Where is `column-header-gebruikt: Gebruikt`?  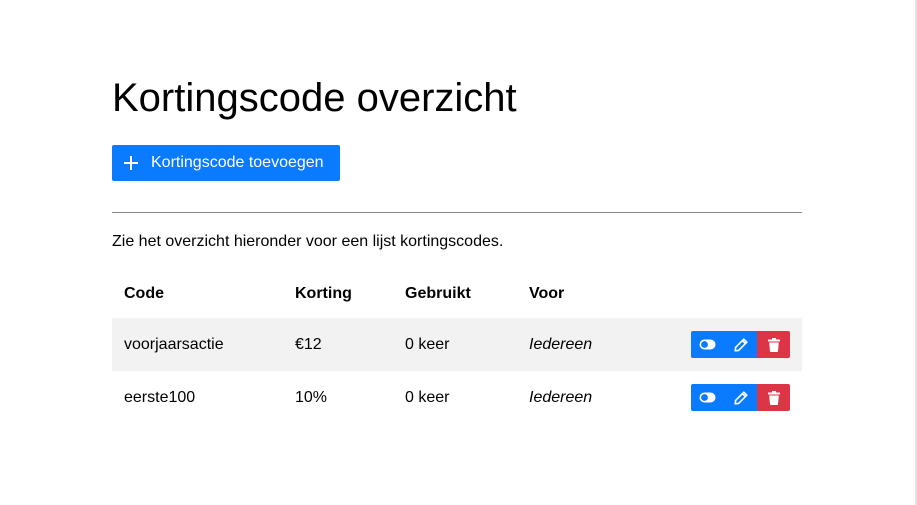
column-header-gebruikt: Gebruikt is located at coordinates (438, 293).